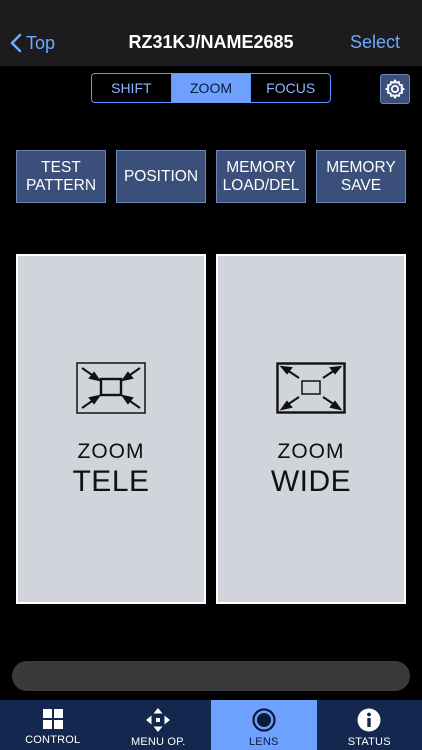 This screenshot has height=750, width=422. I want to click on lens-mode-segmented-control: SHIFT ZOOM FOCUS, so click(211, 88).